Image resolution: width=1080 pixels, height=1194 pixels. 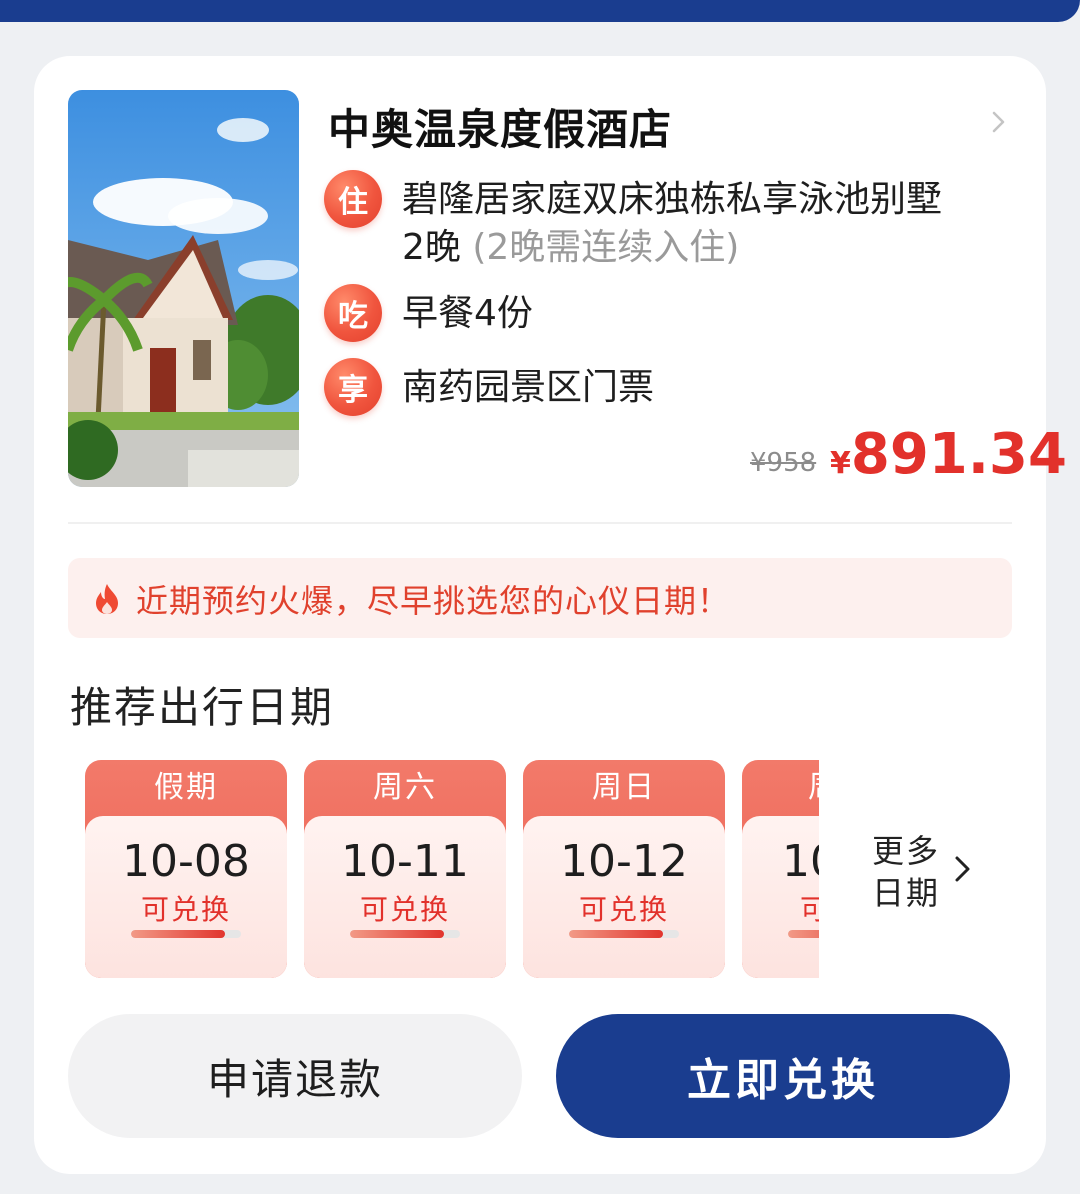 I want to click on date-card: 周 10 可, so click(x=780, y=869).